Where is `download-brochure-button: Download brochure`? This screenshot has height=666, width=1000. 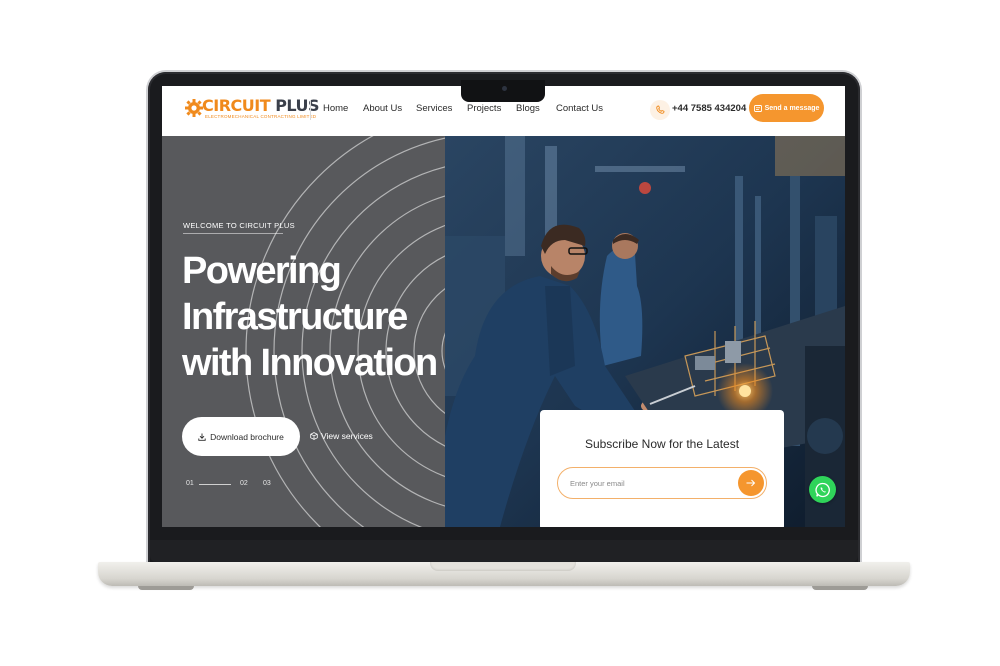
download-brochure-button: Download brochure is located at coordinates (241, 436).